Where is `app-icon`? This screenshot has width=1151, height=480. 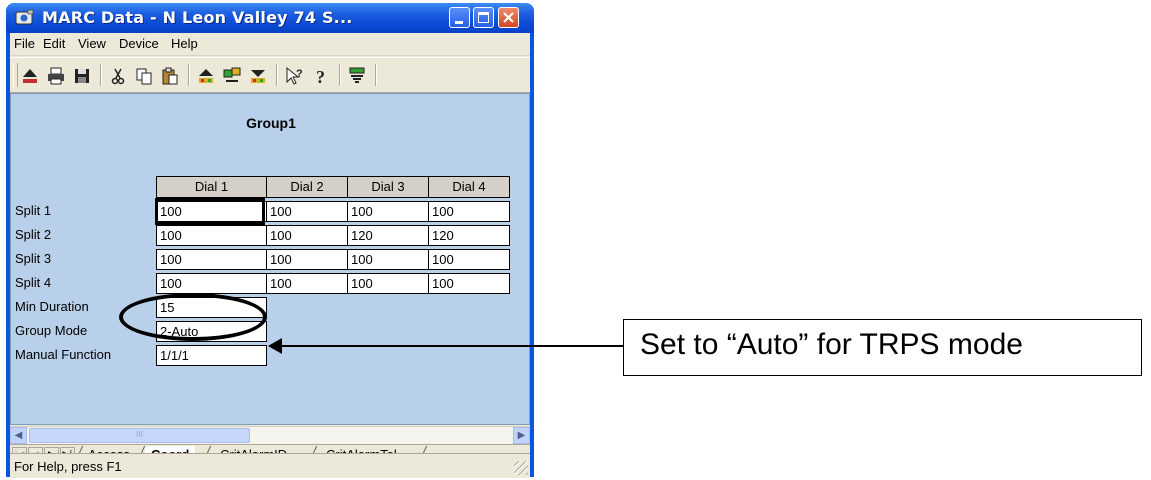
app-icon is located at coordinates (24, 17).